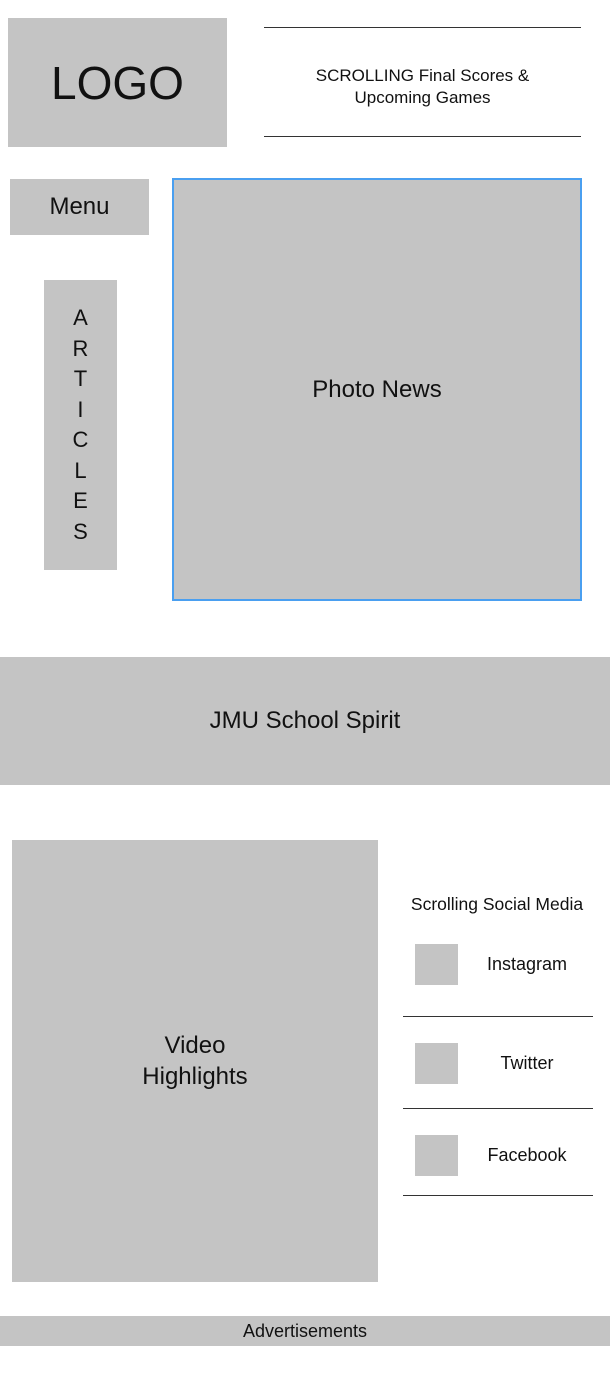 The image size is (610, 1377). I want to click on social-item-facebook: Facebook, so click(498, 1155).